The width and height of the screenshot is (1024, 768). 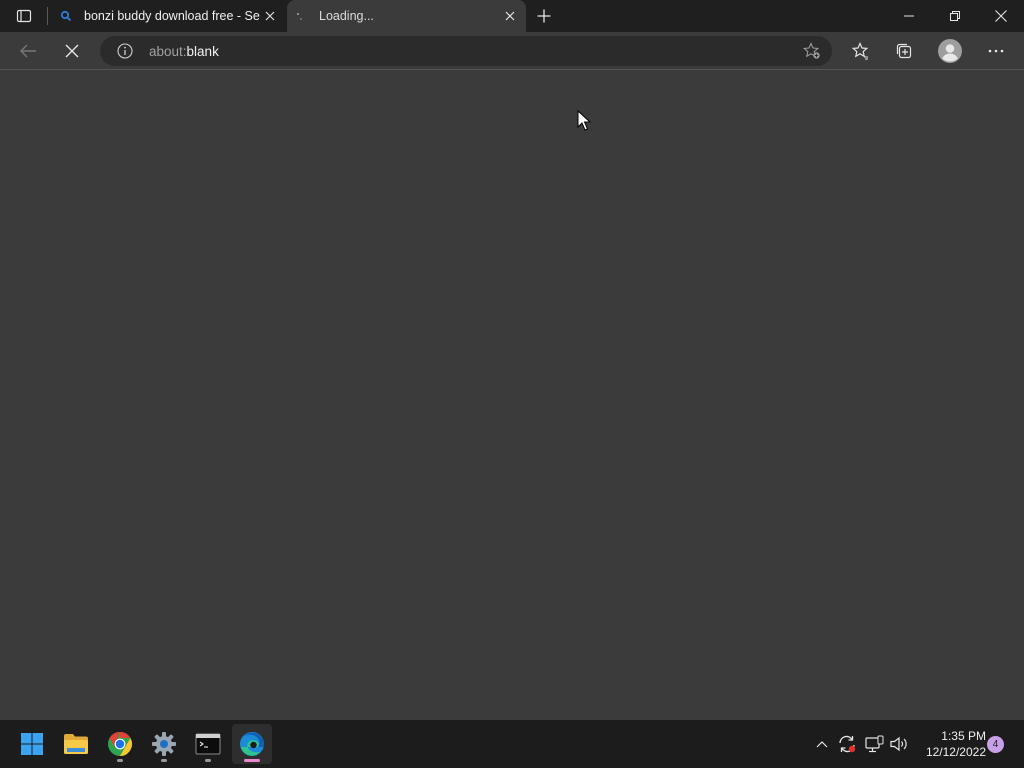 I want to click on collections-icon, so click(x=904, y=51).